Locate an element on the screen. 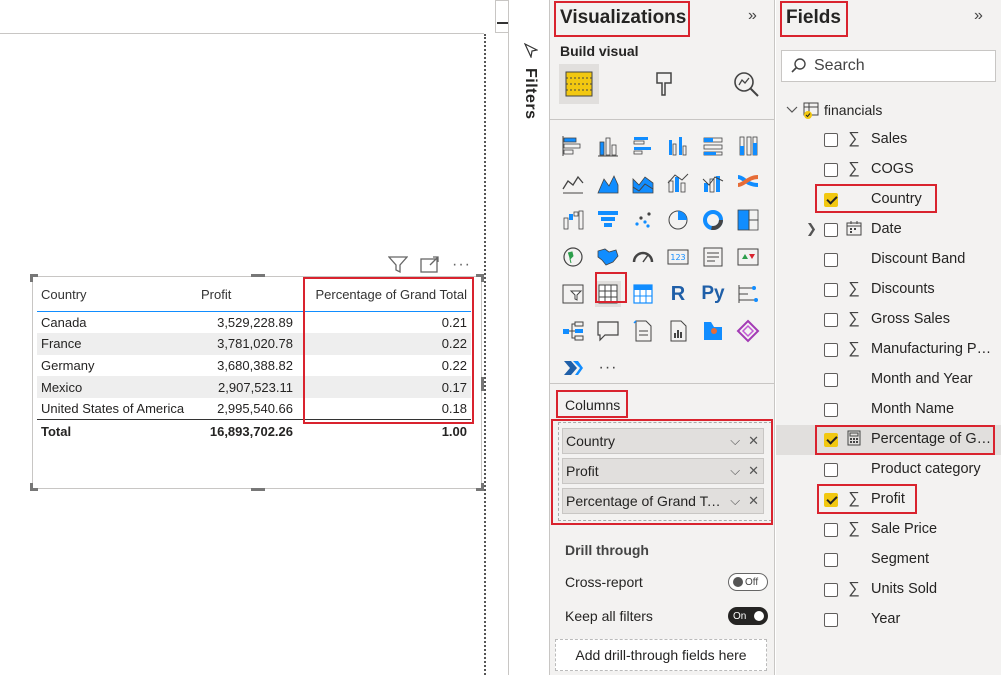 The image size is (1001, 675). field-item-percentage-of-grand-total: Percentage of Grand Total is located at coordinates (888, 440).